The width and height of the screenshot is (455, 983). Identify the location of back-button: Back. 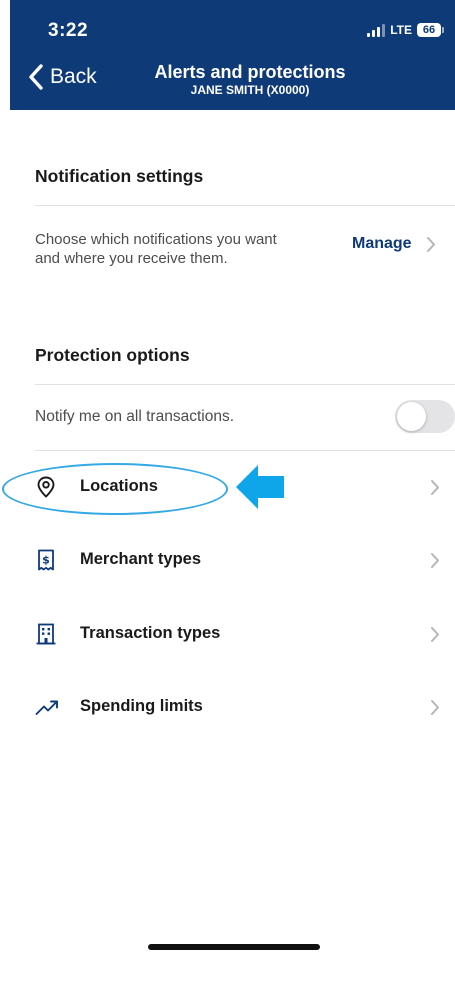
(62, 77).